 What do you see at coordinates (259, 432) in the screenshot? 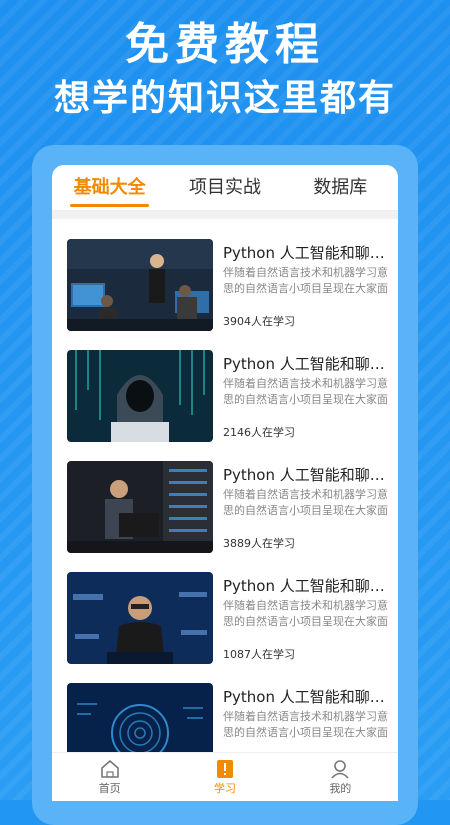
I see `course-learner-count: 2146人在学习` at bounding box center [259, 432].